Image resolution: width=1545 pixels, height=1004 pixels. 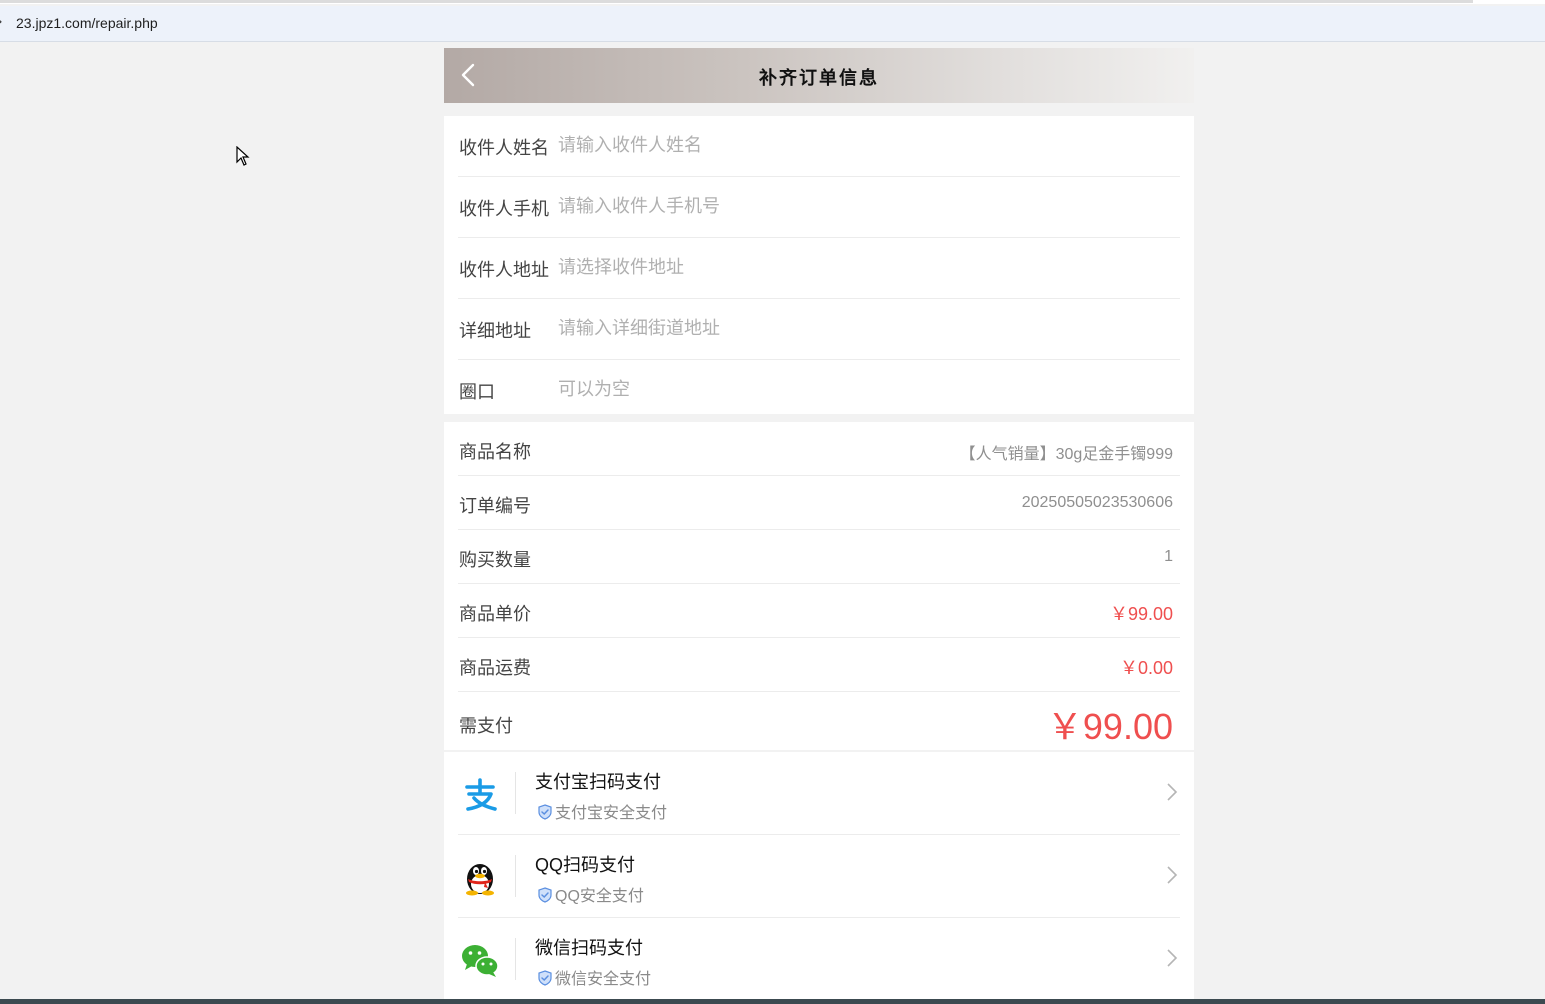 What do you see at coordinates (603, 979) in the screenshot?
I see `wechat-pay-subtitle-text: 微信安全支付` at bounding box center [603, 979].